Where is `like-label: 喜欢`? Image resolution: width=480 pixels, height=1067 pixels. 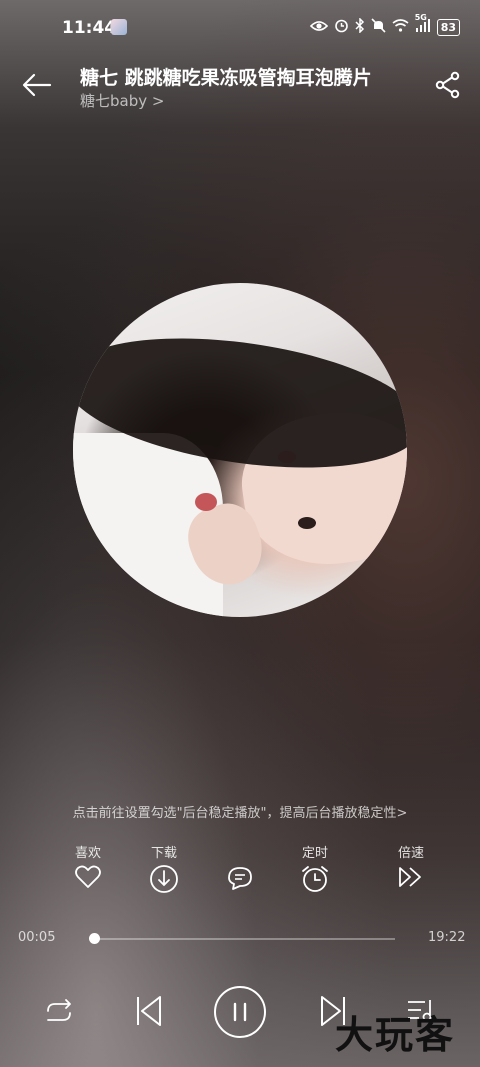
like-label: 喜欢 is located at coordinates (87, 853).